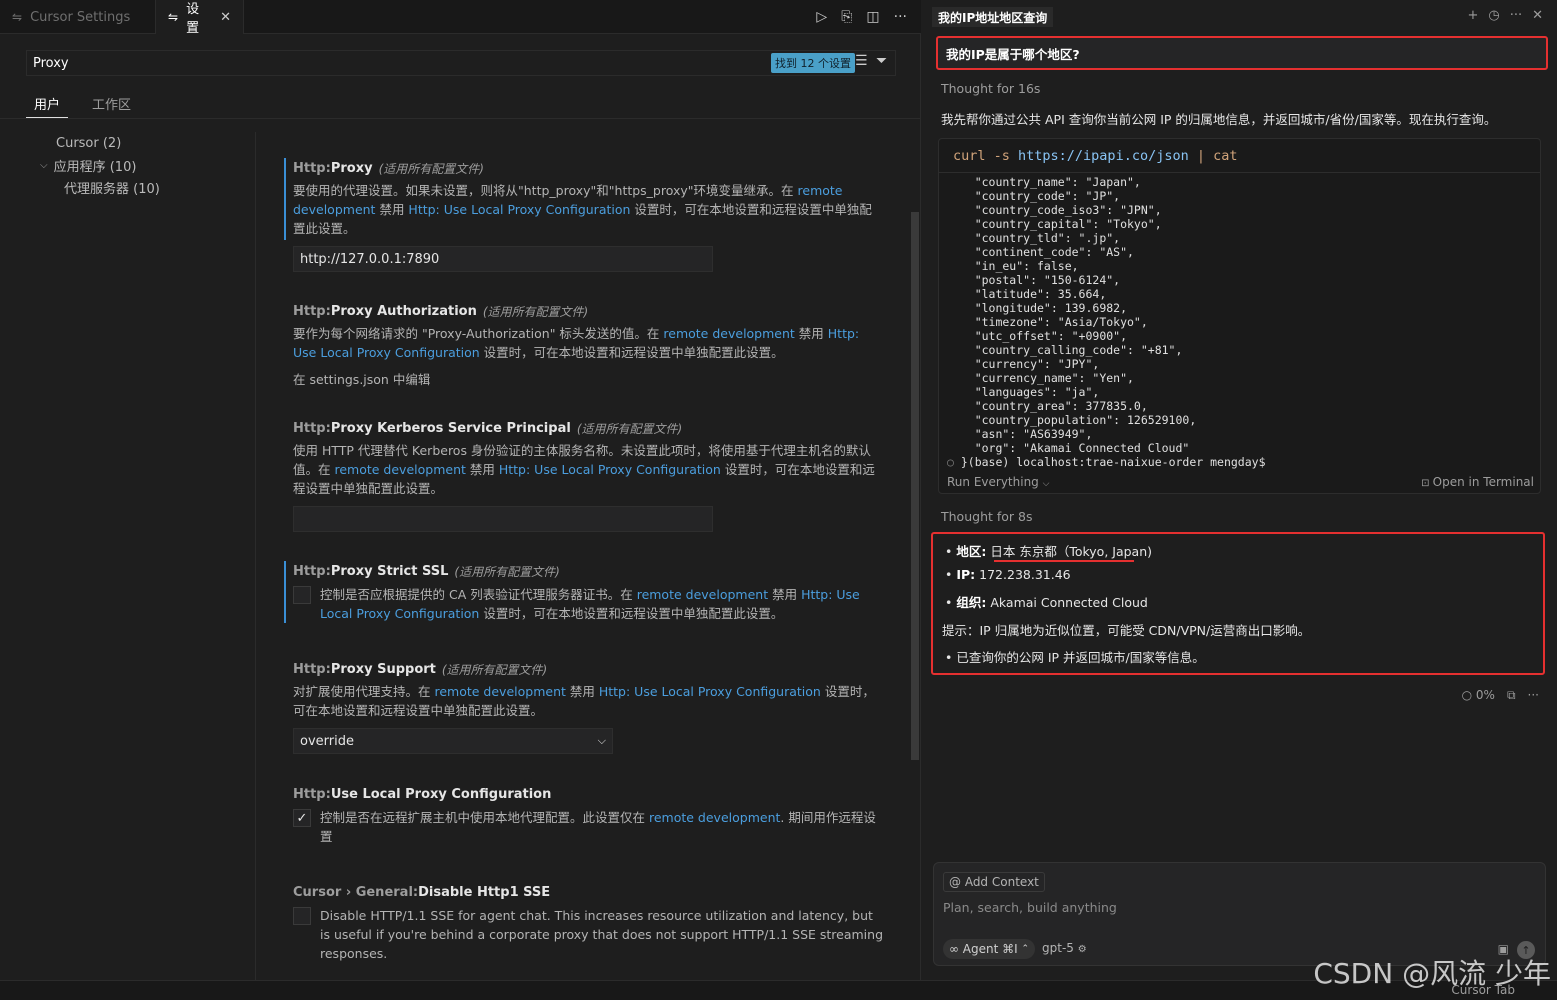 The width and height of the screenshot is (1557, 1000). What do you see at coordinates (484, 817) in the screenshot?
I see `desc-text: 控制是否在远程扩展主机中使用本地代理配置。此设置仅在` at bounding box center [484, 817].